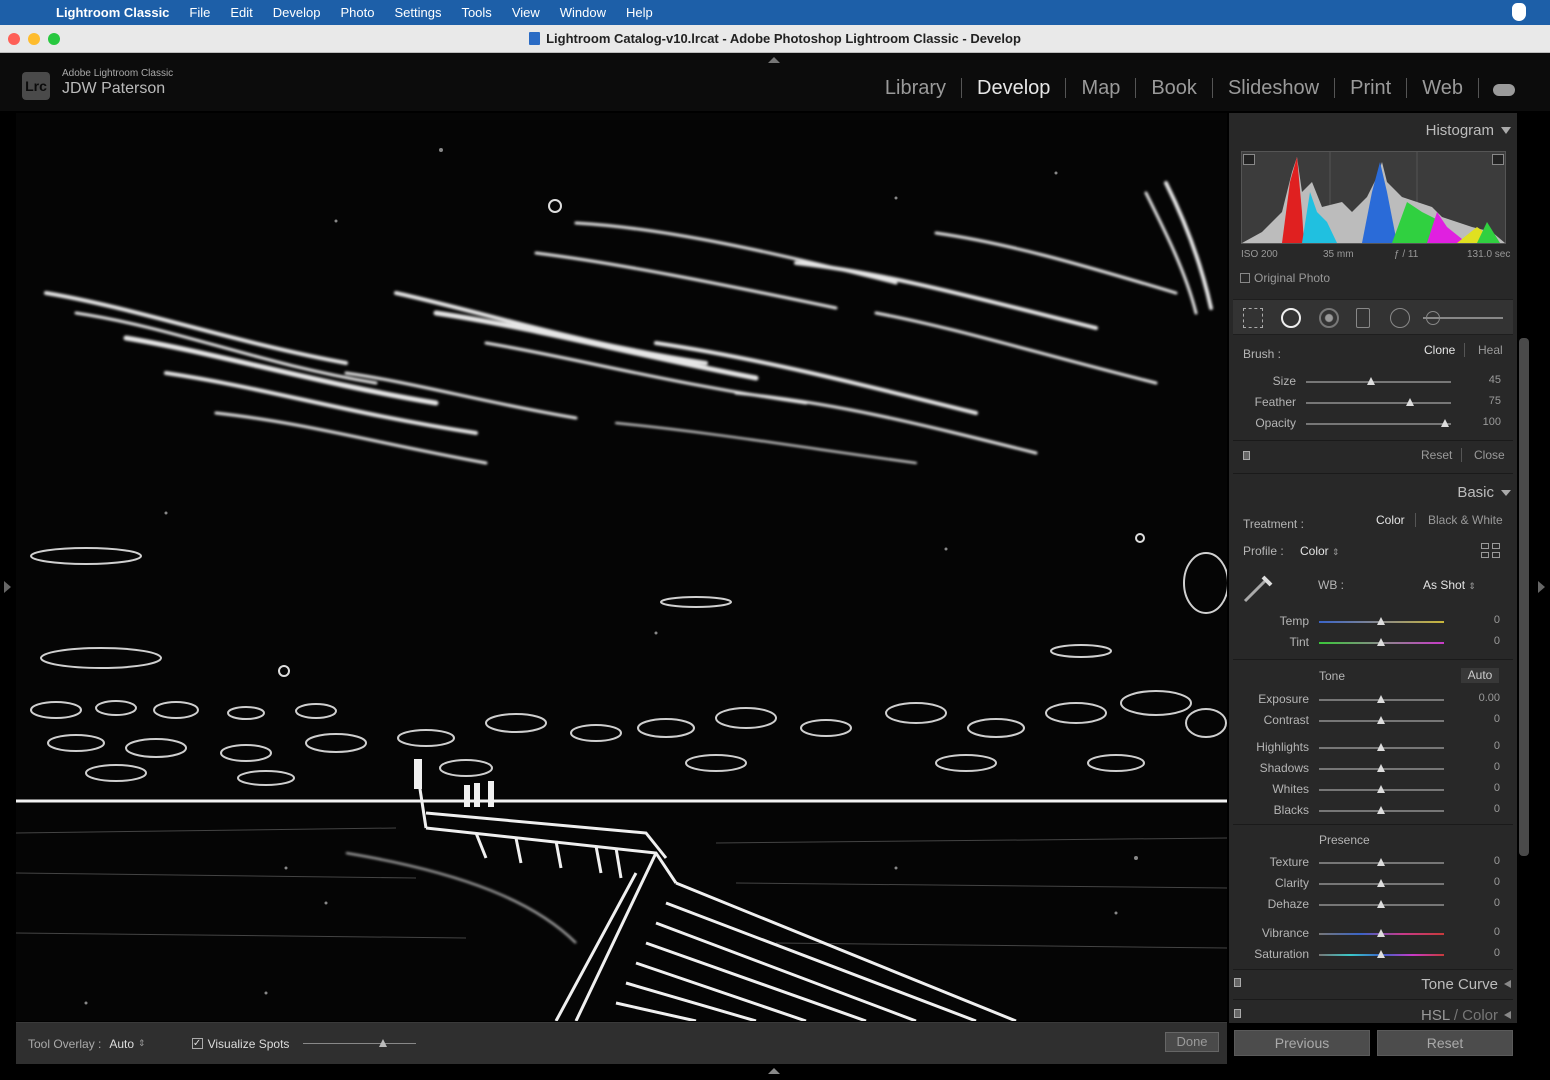 The width and height of the screenshot is (1550, 1080). Describe the element at coordinates (1381, 747) in the screenshot. I see `highlights-slider-thumb` at that location.